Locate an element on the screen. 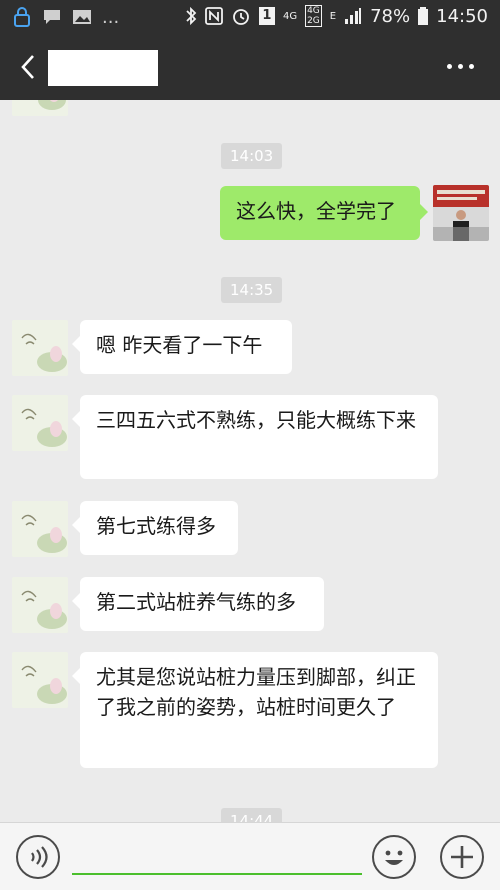  incoming-message-bubble: 尤其是您说站桩力量压到脚部，纠正了我之前的姿势，站桩时间更久了 is located at coordinates (255, 710).